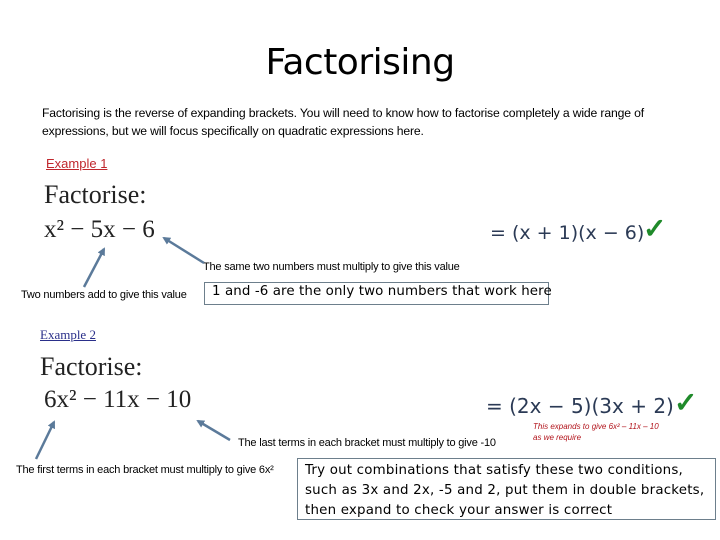  What do you see at coordinates (132, 348) in the screenshot?
I see `annotation-arrows` at bounding box center [132, 348].